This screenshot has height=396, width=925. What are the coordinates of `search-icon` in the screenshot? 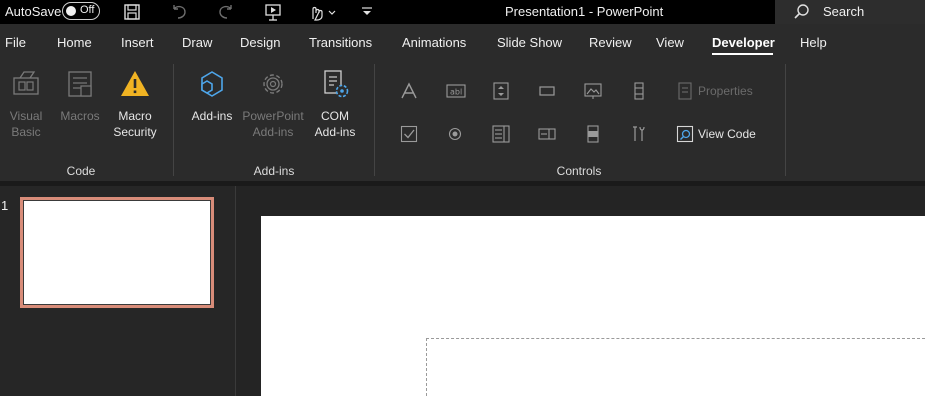 It's located at (801, 11).